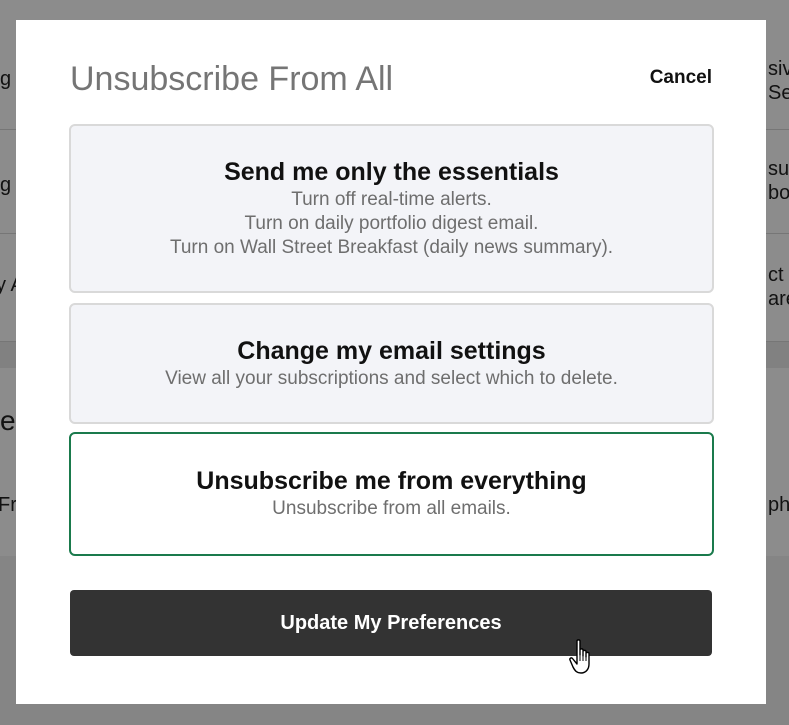  I want to click on option-description: Turn off real-time alerts., so click(391, 199).